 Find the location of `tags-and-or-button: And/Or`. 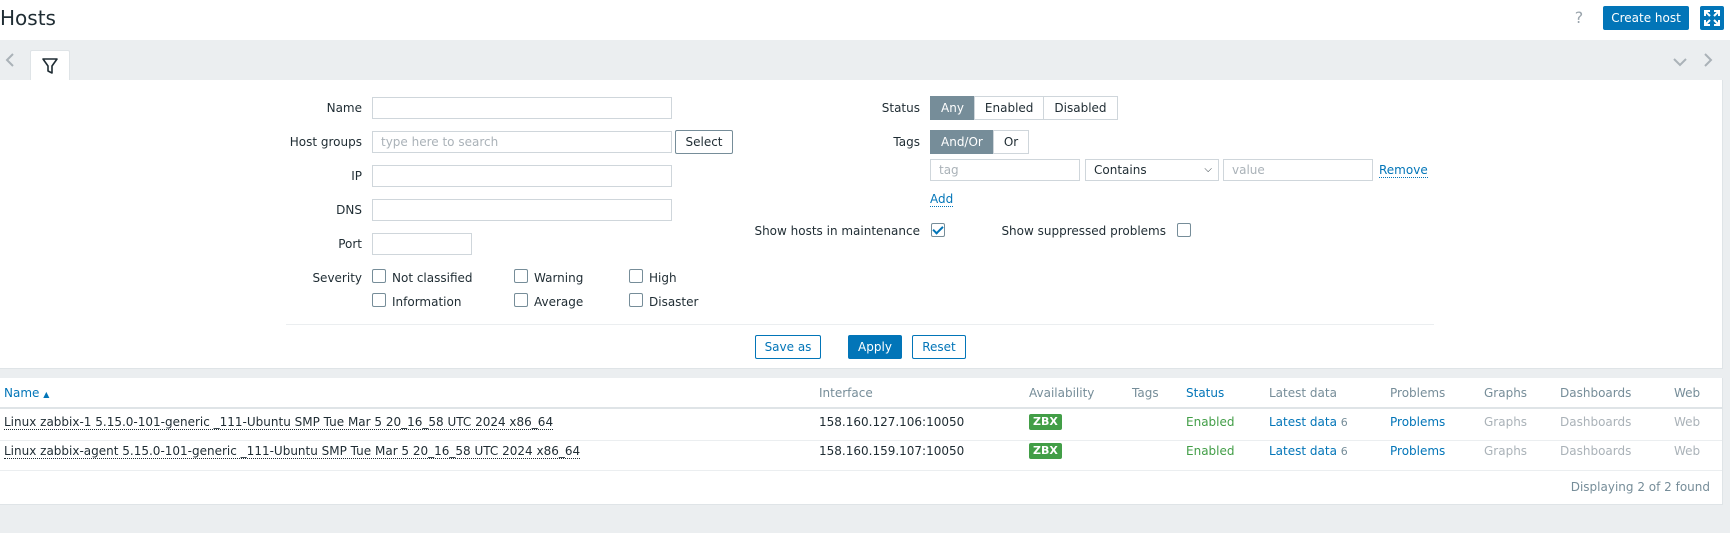

tags-and-or-button: And/Or is located at coordinates (962, 142).